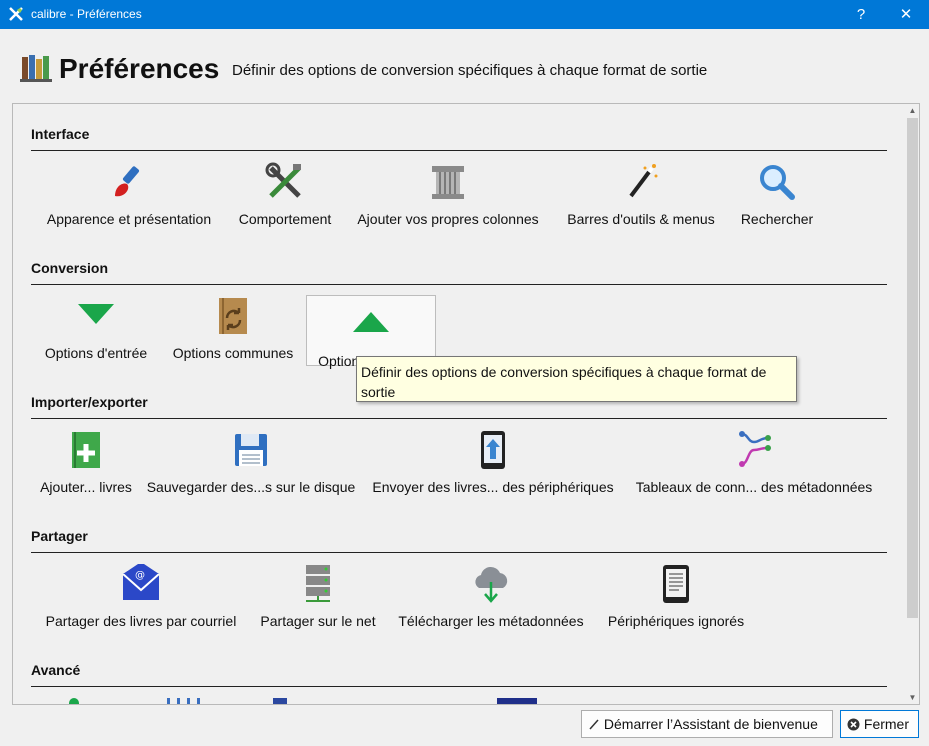 This screenshot has width=929, height=746. Describe the element at coordinates (886, 724) in the screenshot. I see `close-label: Fermer` at that location.